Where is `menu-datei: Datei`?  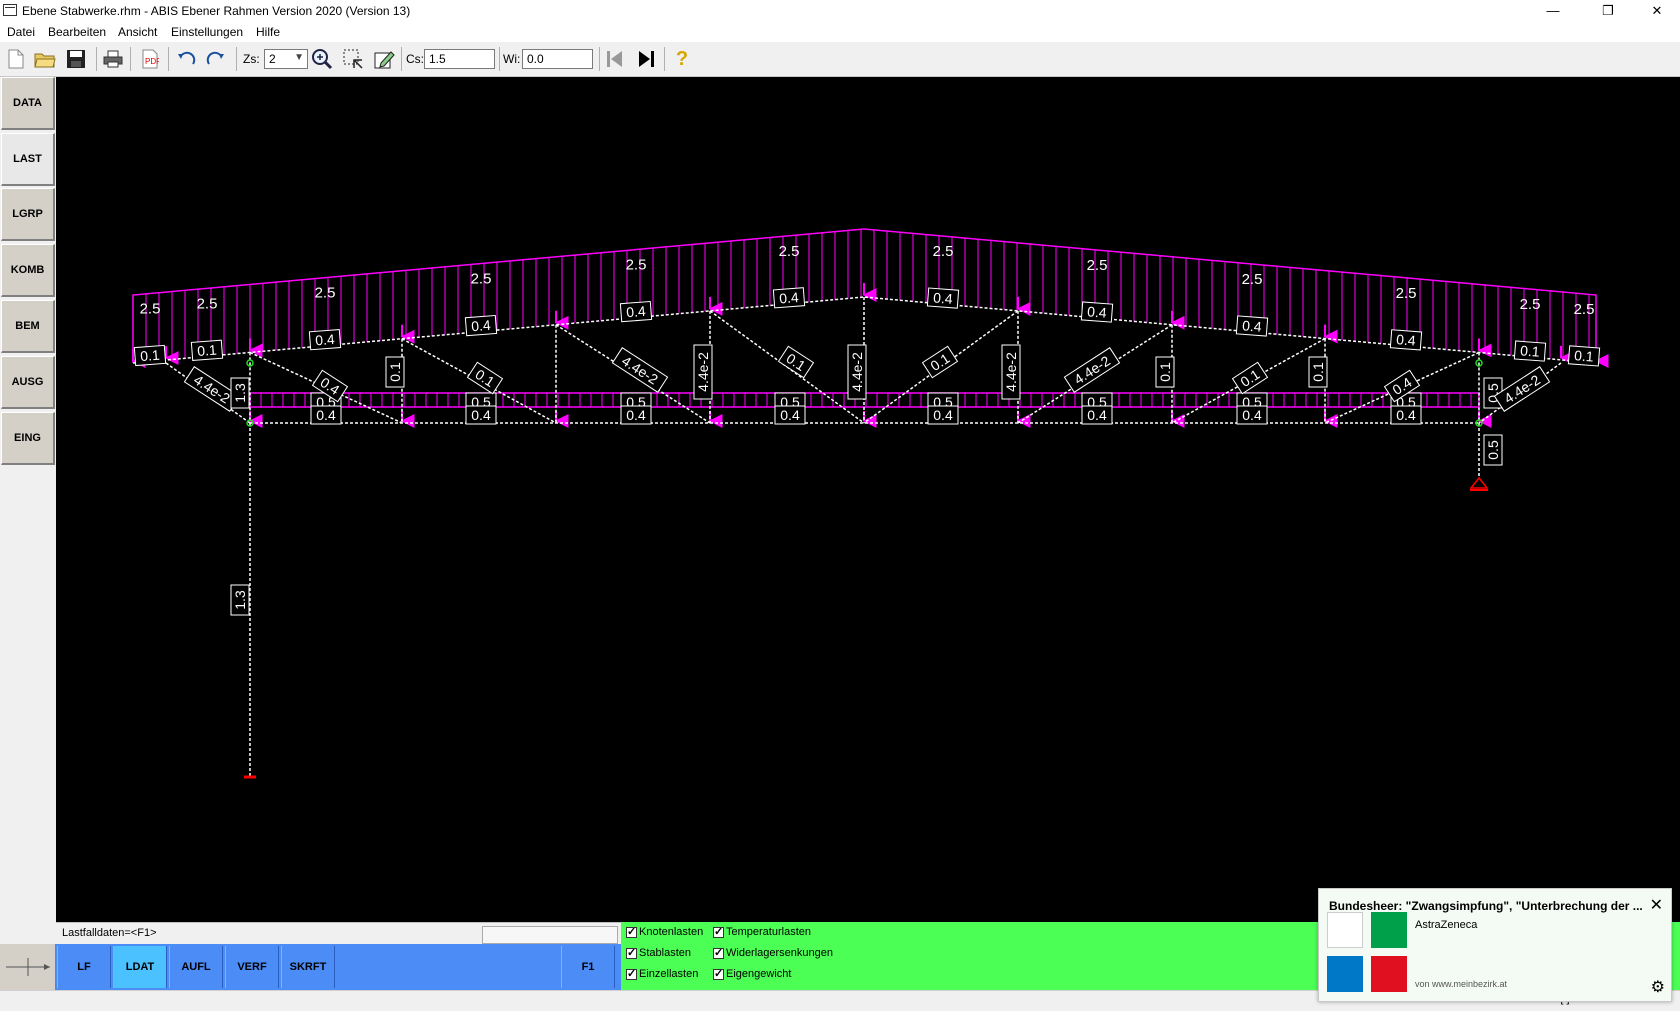
menu-datei: Datei is located at coordinates (21, 32).